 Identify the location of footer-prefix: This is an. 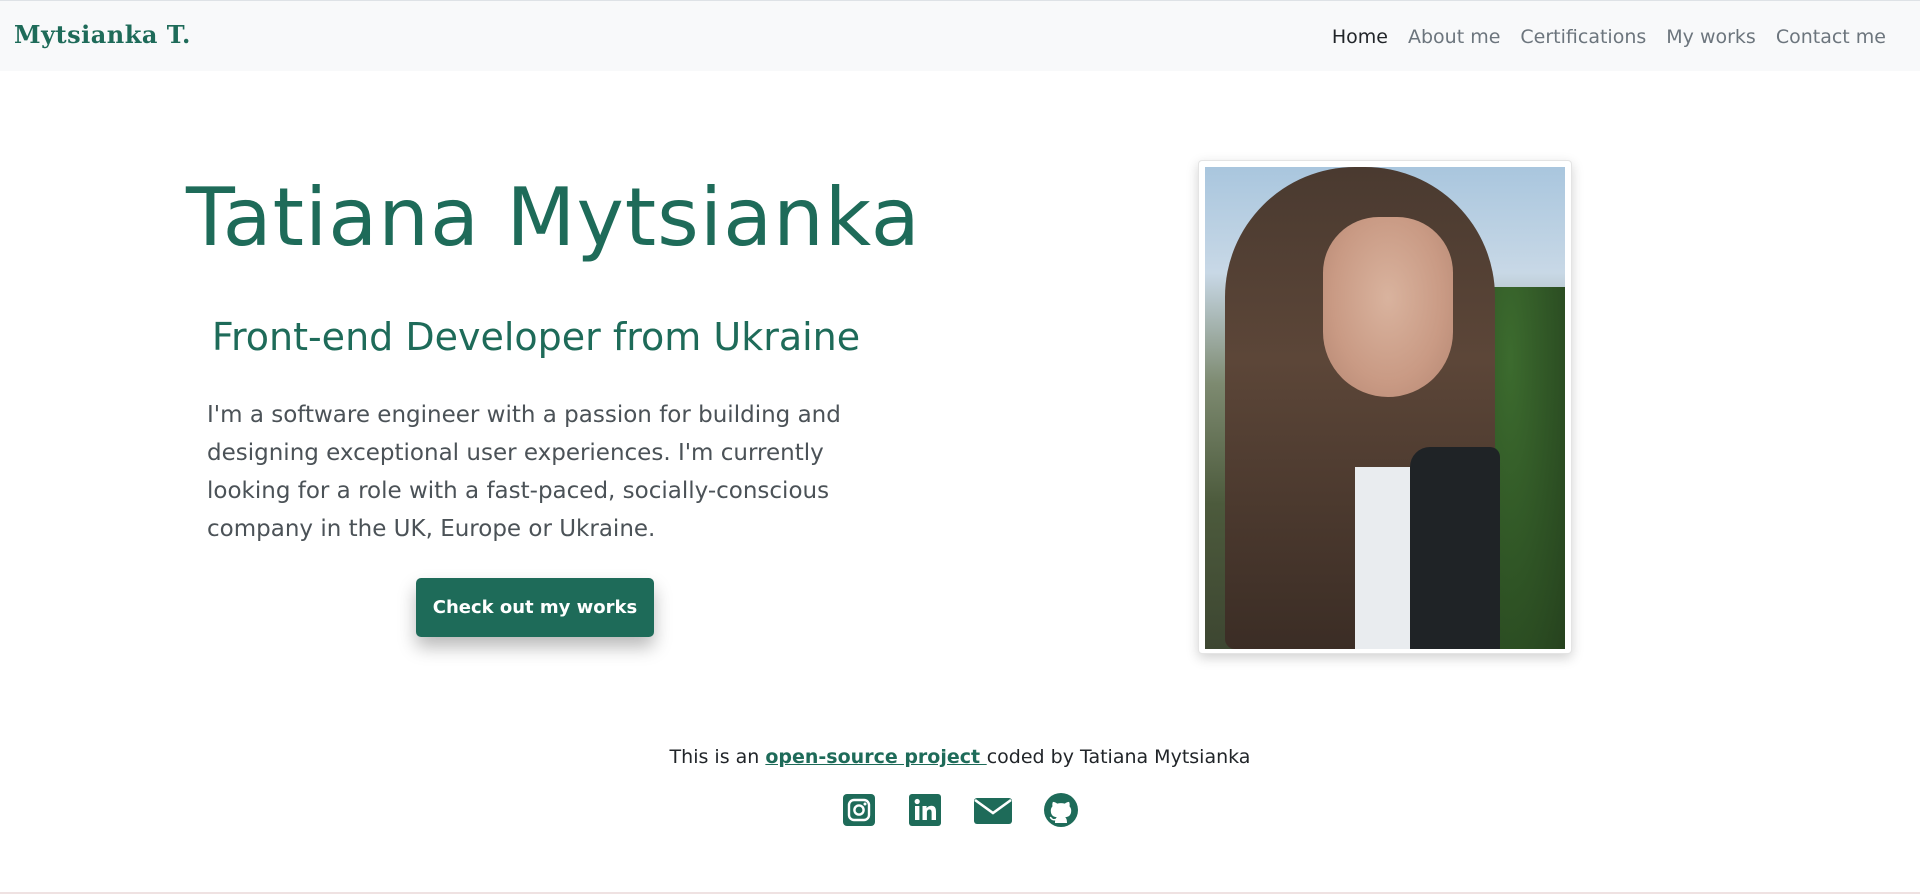
(717, 757).